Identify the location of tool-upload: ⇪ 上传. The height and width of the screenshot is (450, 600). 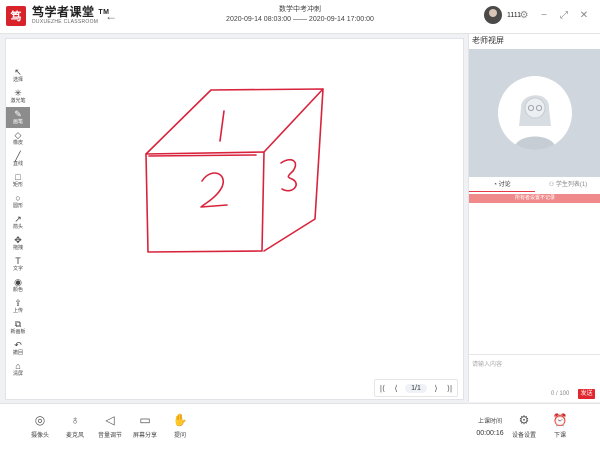
(18, 306).